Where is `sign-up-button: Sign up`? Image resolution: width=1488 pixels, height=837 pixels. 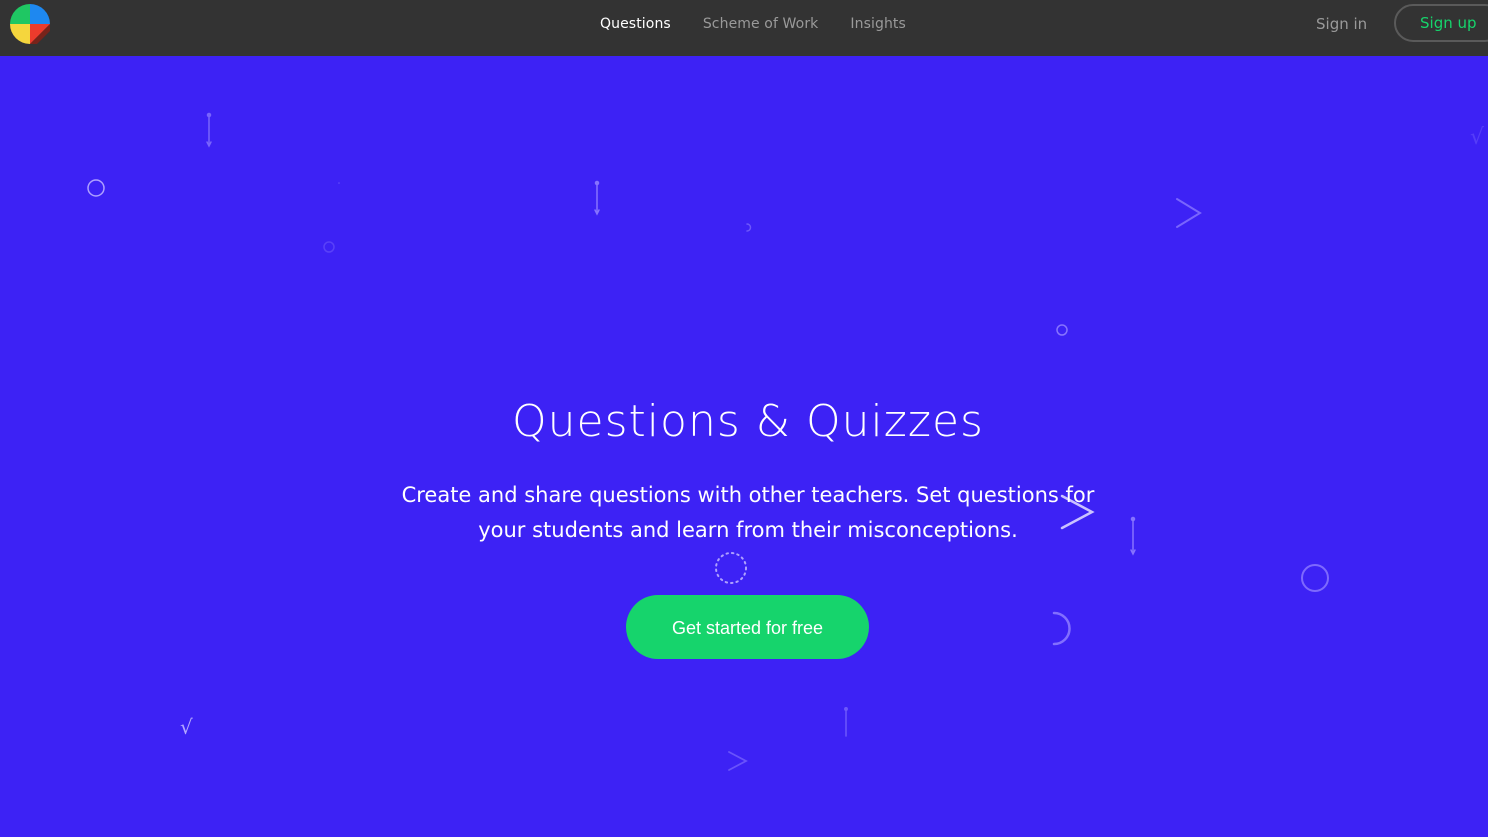 sign-up-button: Sign up is located at coordinates (1441, 23).